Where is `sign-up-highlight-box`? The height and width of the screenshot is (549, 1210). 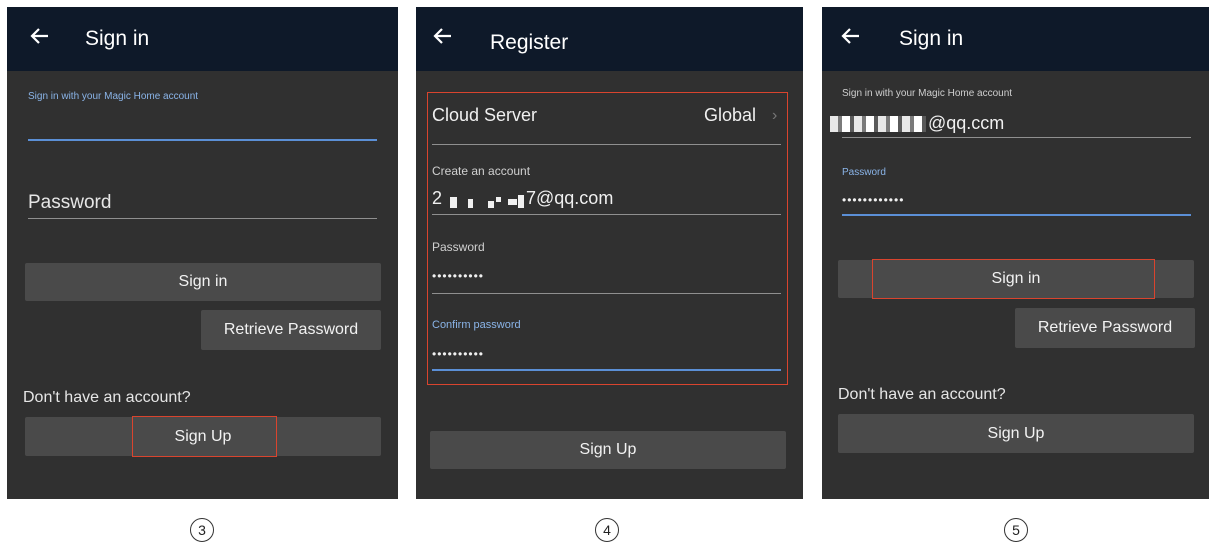
sign-up-highlight-box is located at coordinates (204, 436).